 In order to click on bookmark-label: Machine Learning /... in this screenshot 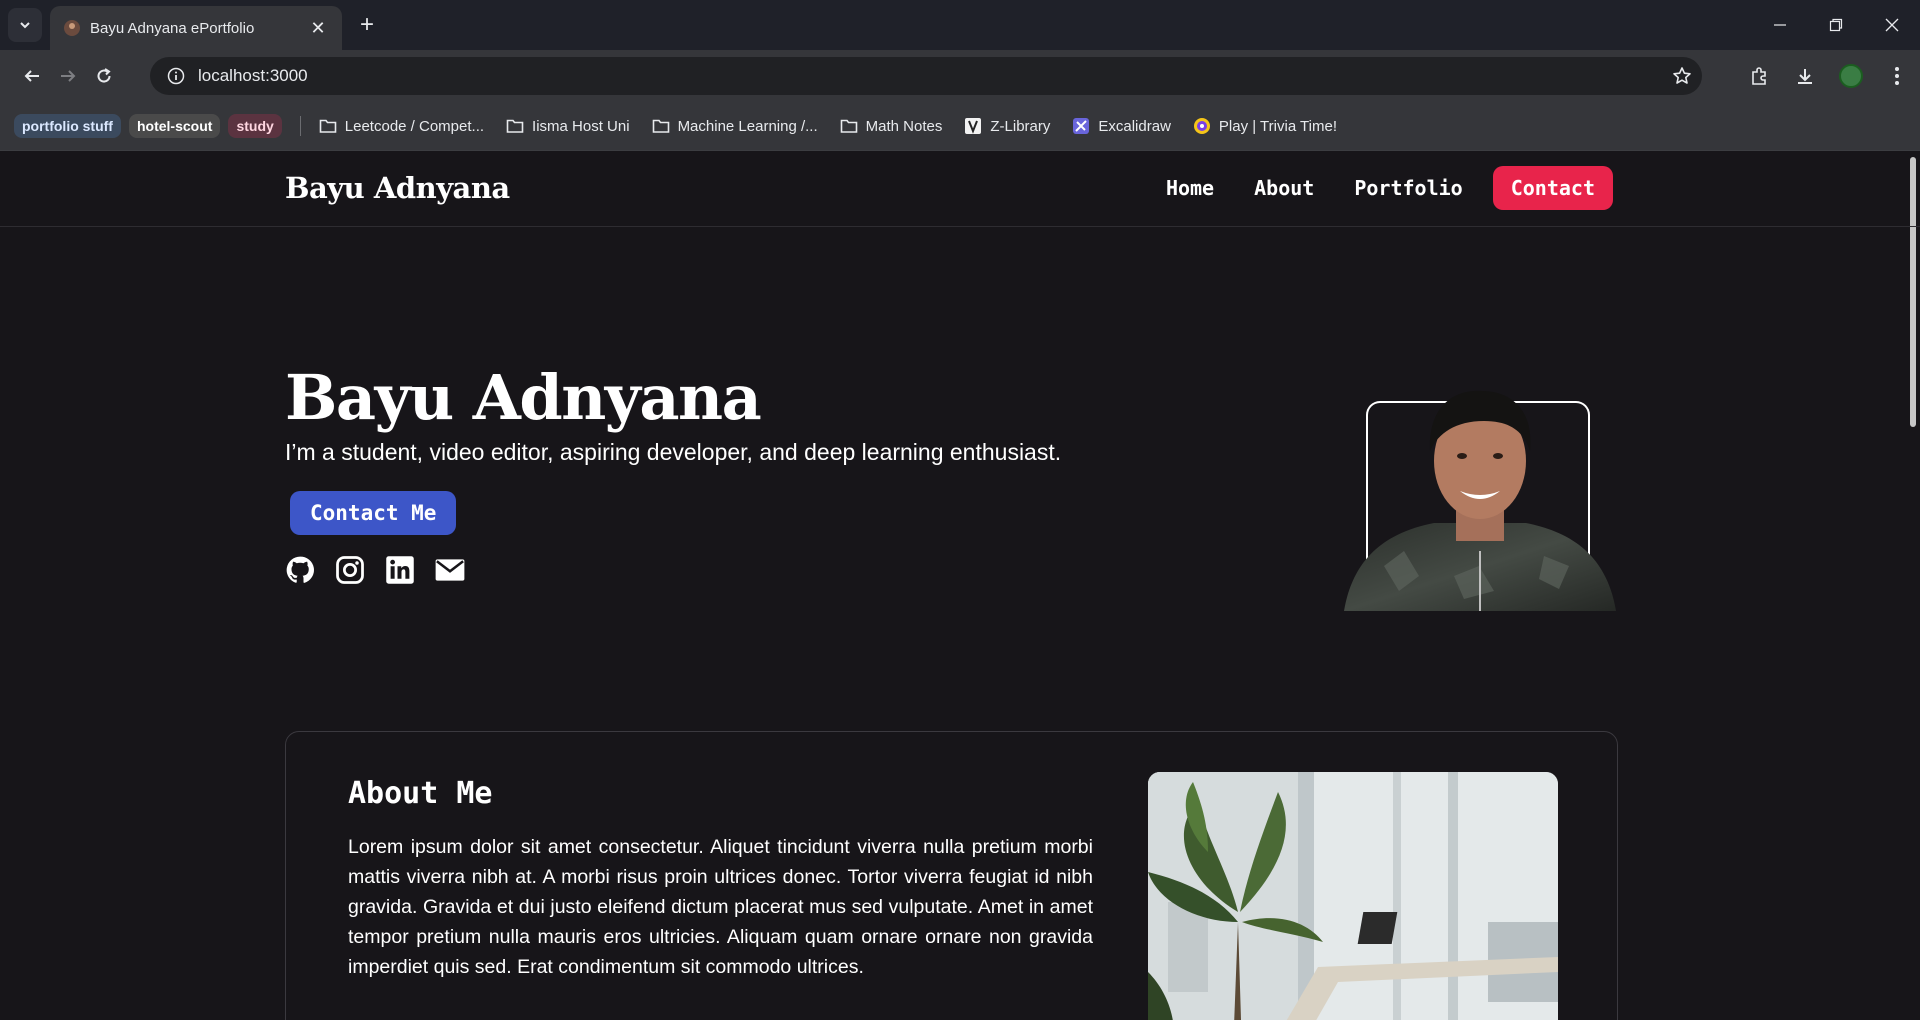, I will do `click(747, 126)`.